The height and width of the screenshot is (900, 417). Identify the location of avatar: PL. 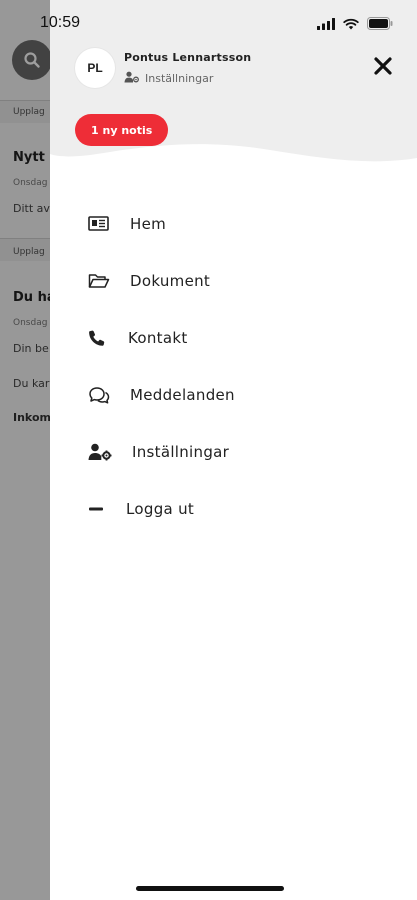
(95, 68).